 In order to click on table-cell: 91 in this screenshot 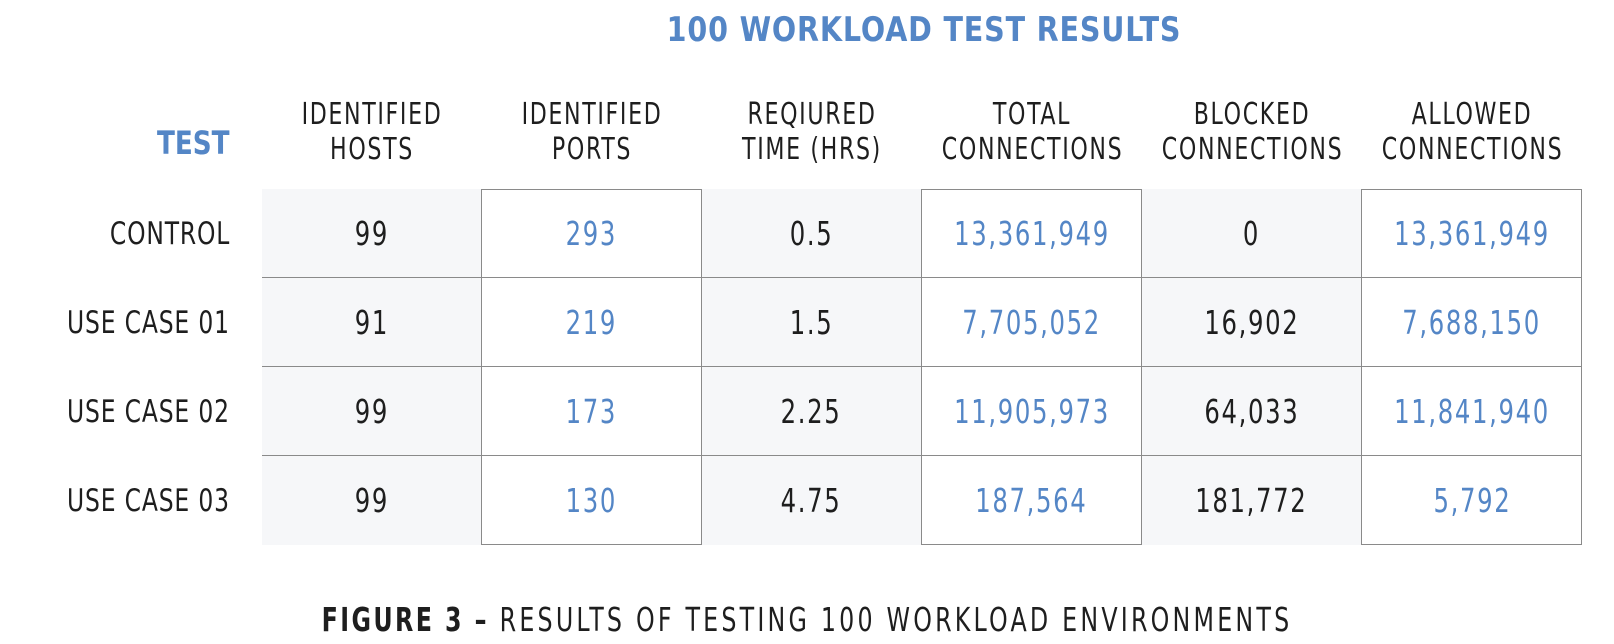, I will do `click(372, 322)`.